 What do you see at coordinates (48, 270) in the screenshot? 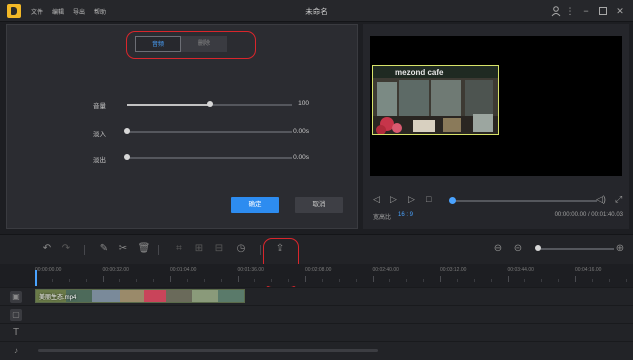
I see `ruler-tick-label: 00:00:00.00` at bounding box center [48, 270].